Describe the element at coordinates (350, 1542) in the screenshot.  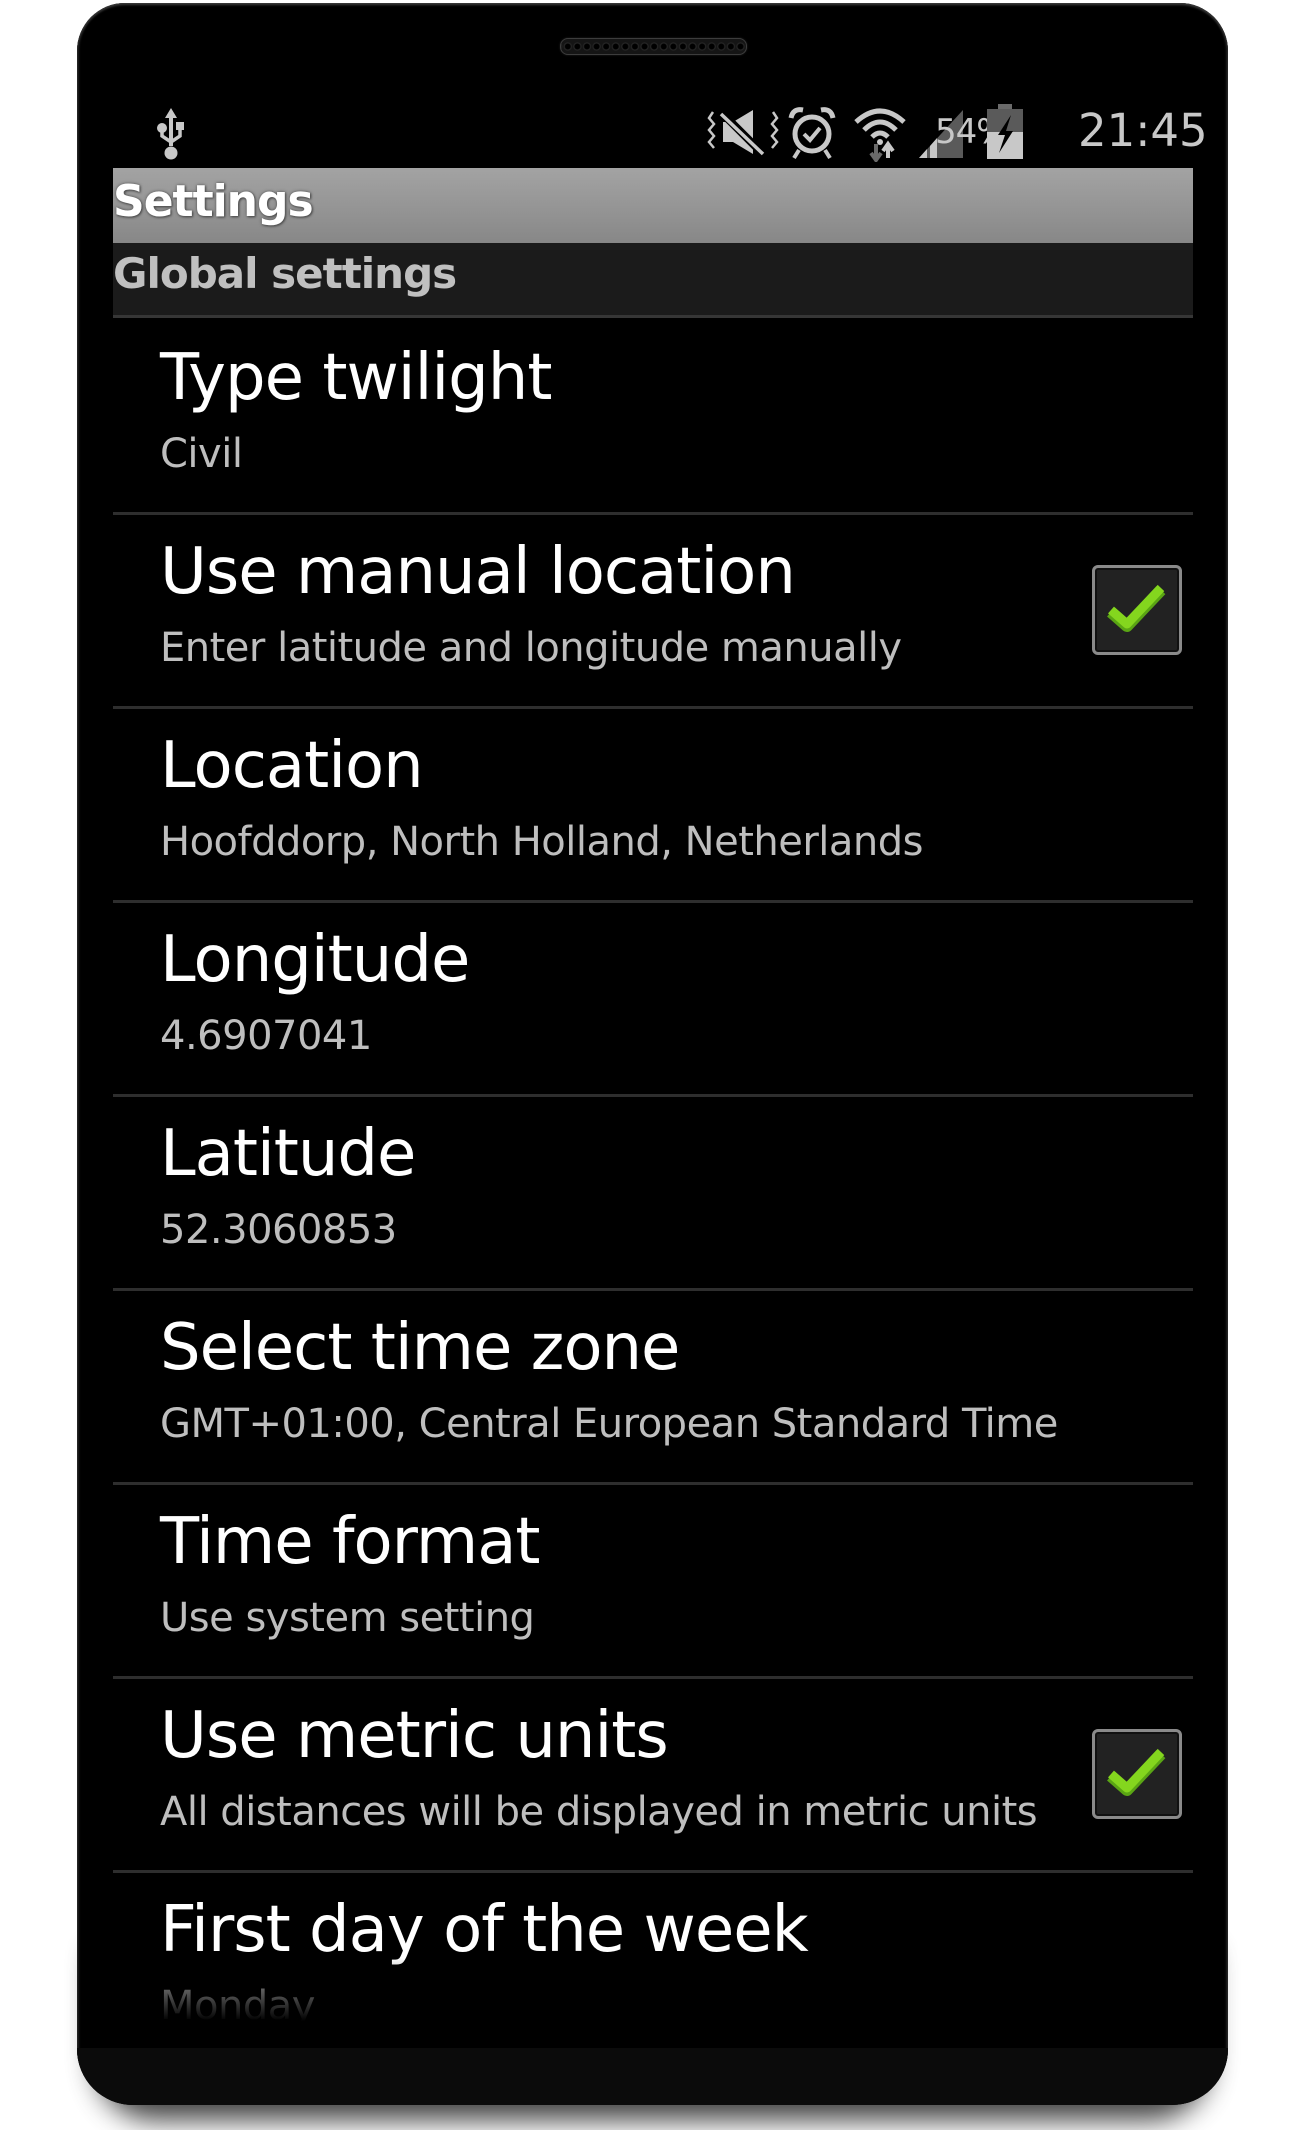
I see `setting-title: Time format` at that location.